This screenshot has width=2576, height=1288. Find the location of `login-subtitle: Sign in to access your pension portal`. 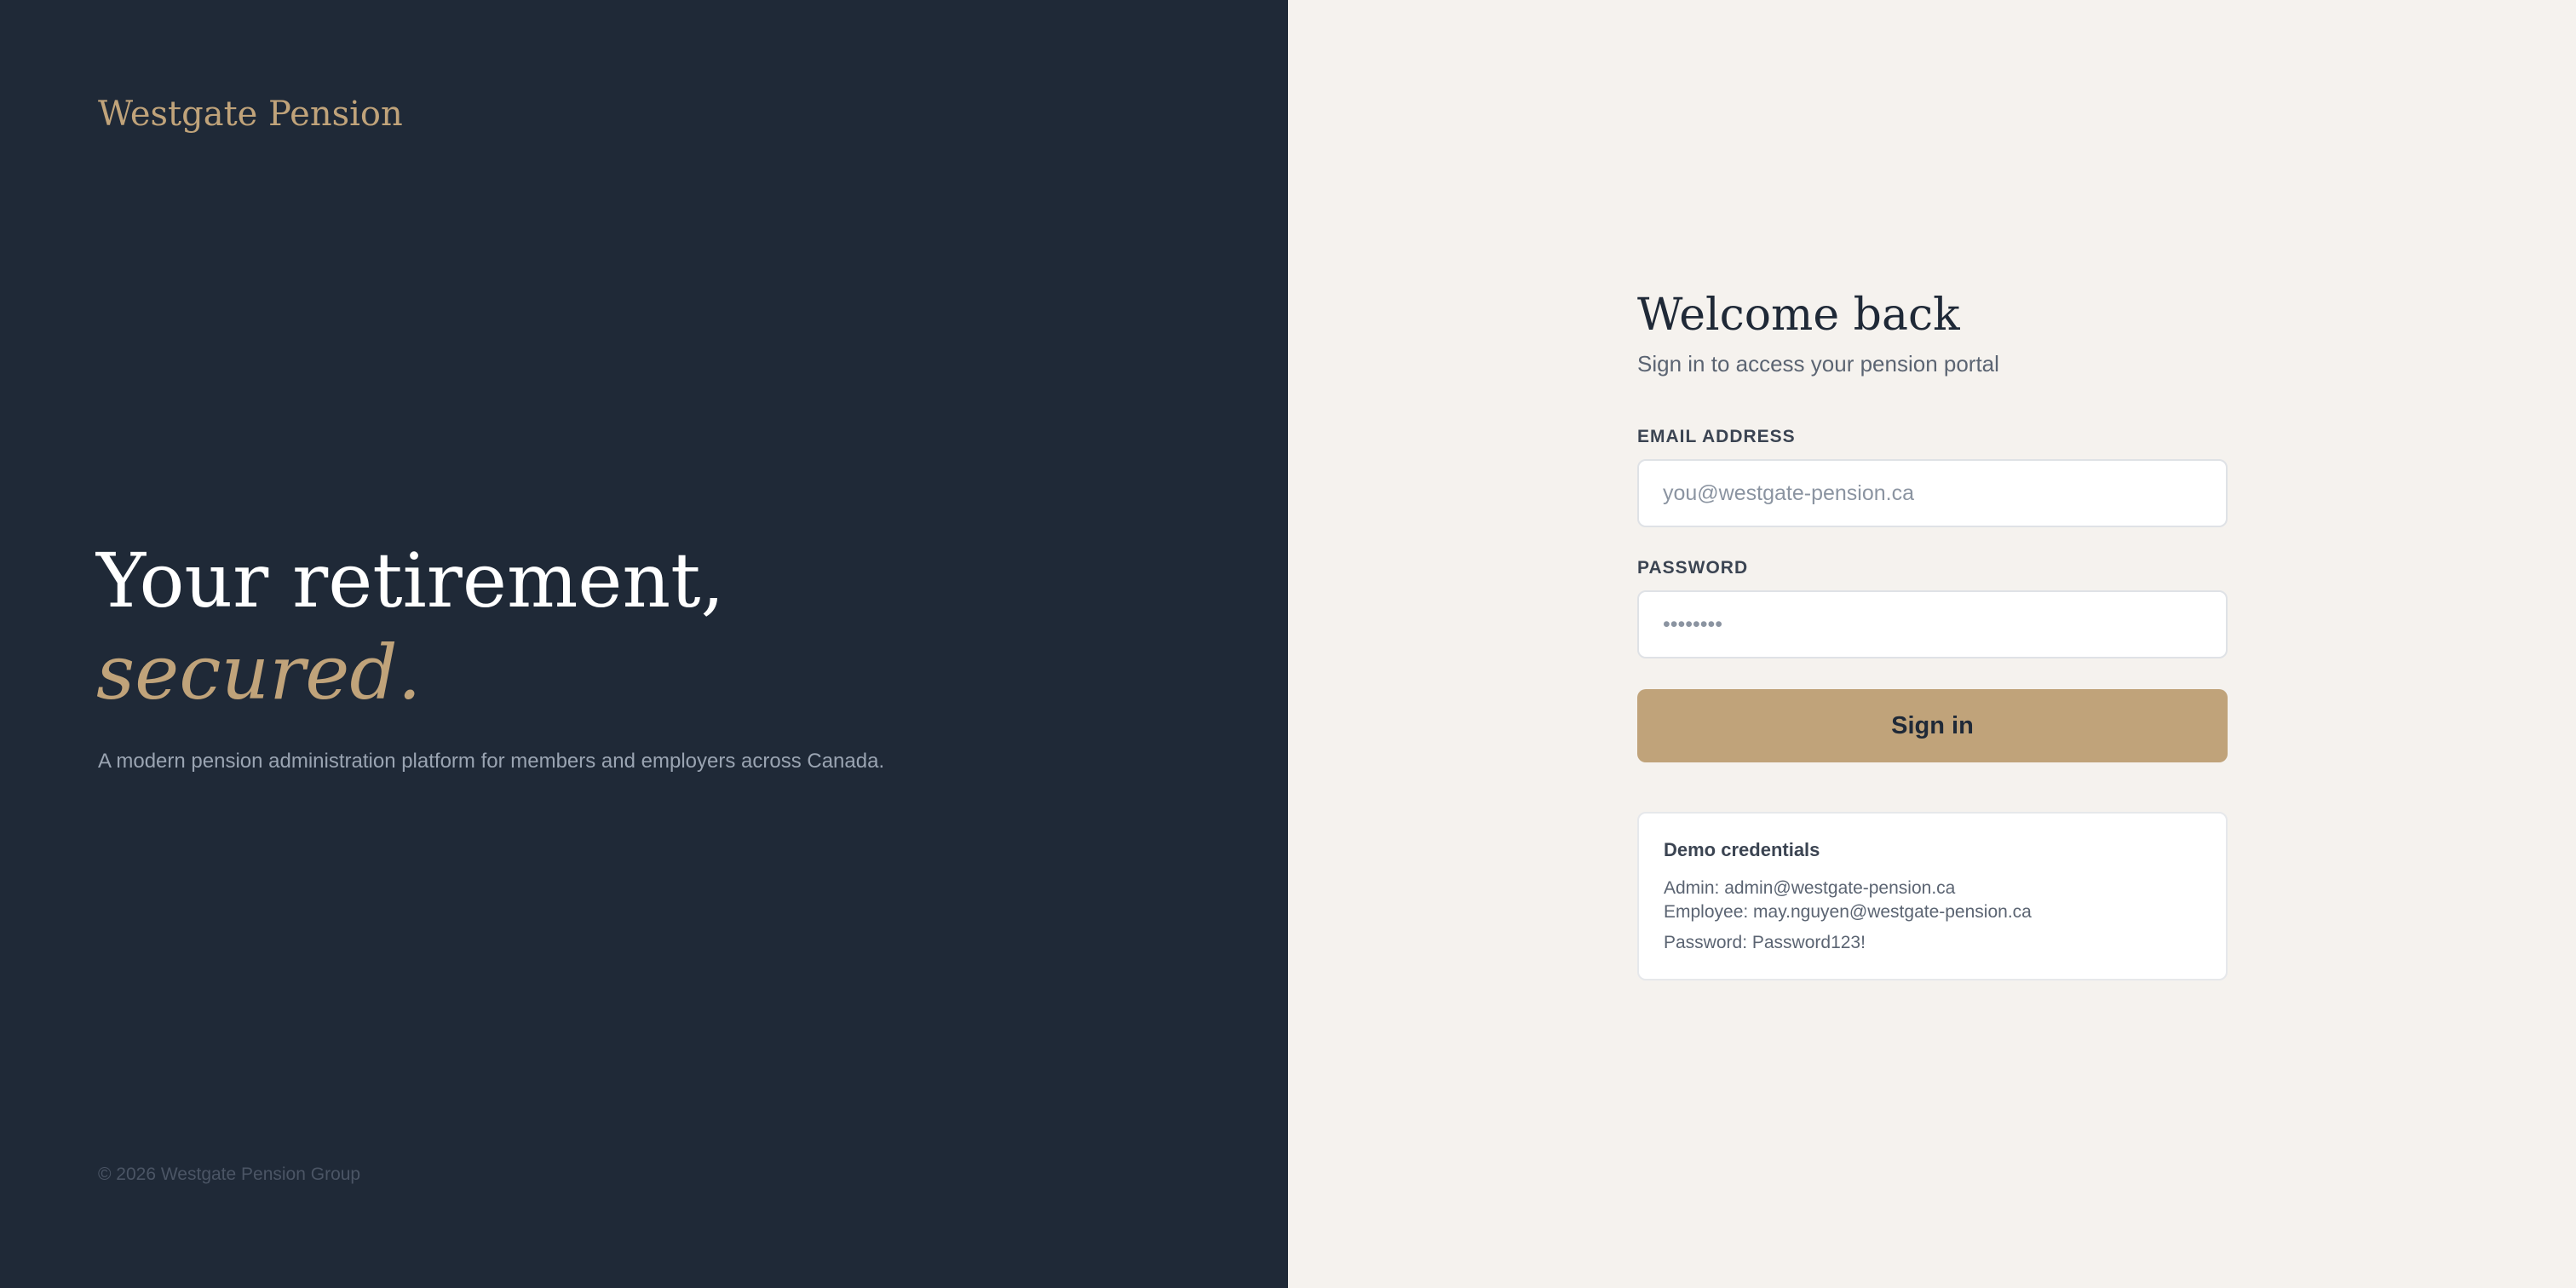

login-subtitle: Sign in to access your pension portal is located at coordinates (1818, 364).